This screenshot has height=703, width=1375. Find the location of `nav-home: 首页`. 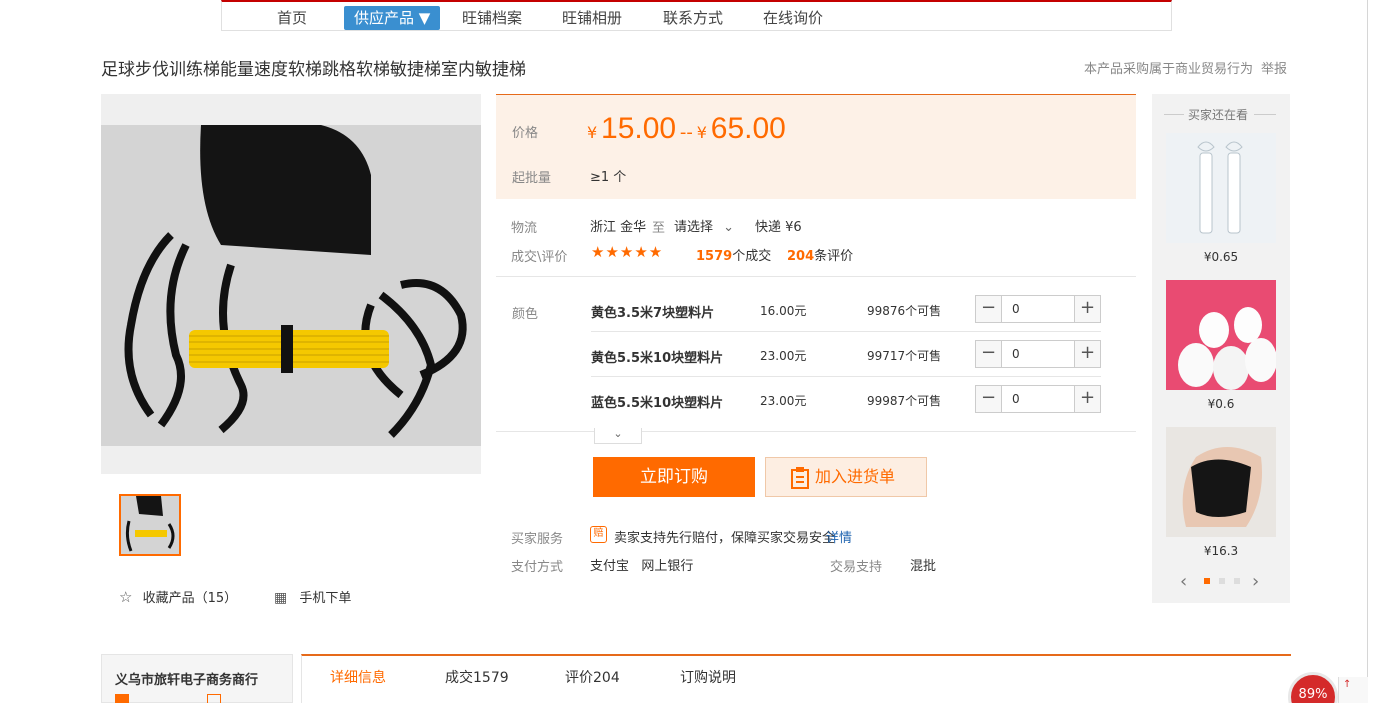

nav-home: 首页 is located at coordinates (292, 18).